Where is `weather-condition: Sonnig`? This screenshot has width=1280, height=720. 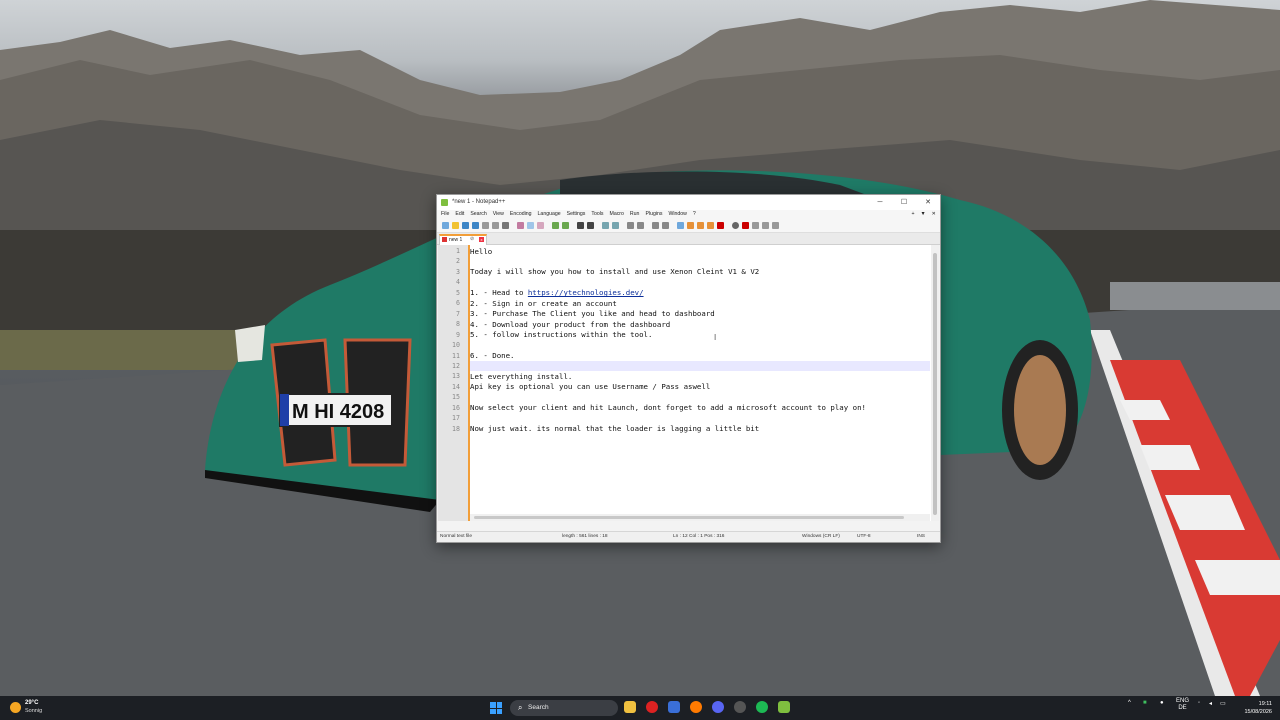
weather-condition: Sonnig is located at coordinates (33, 711).